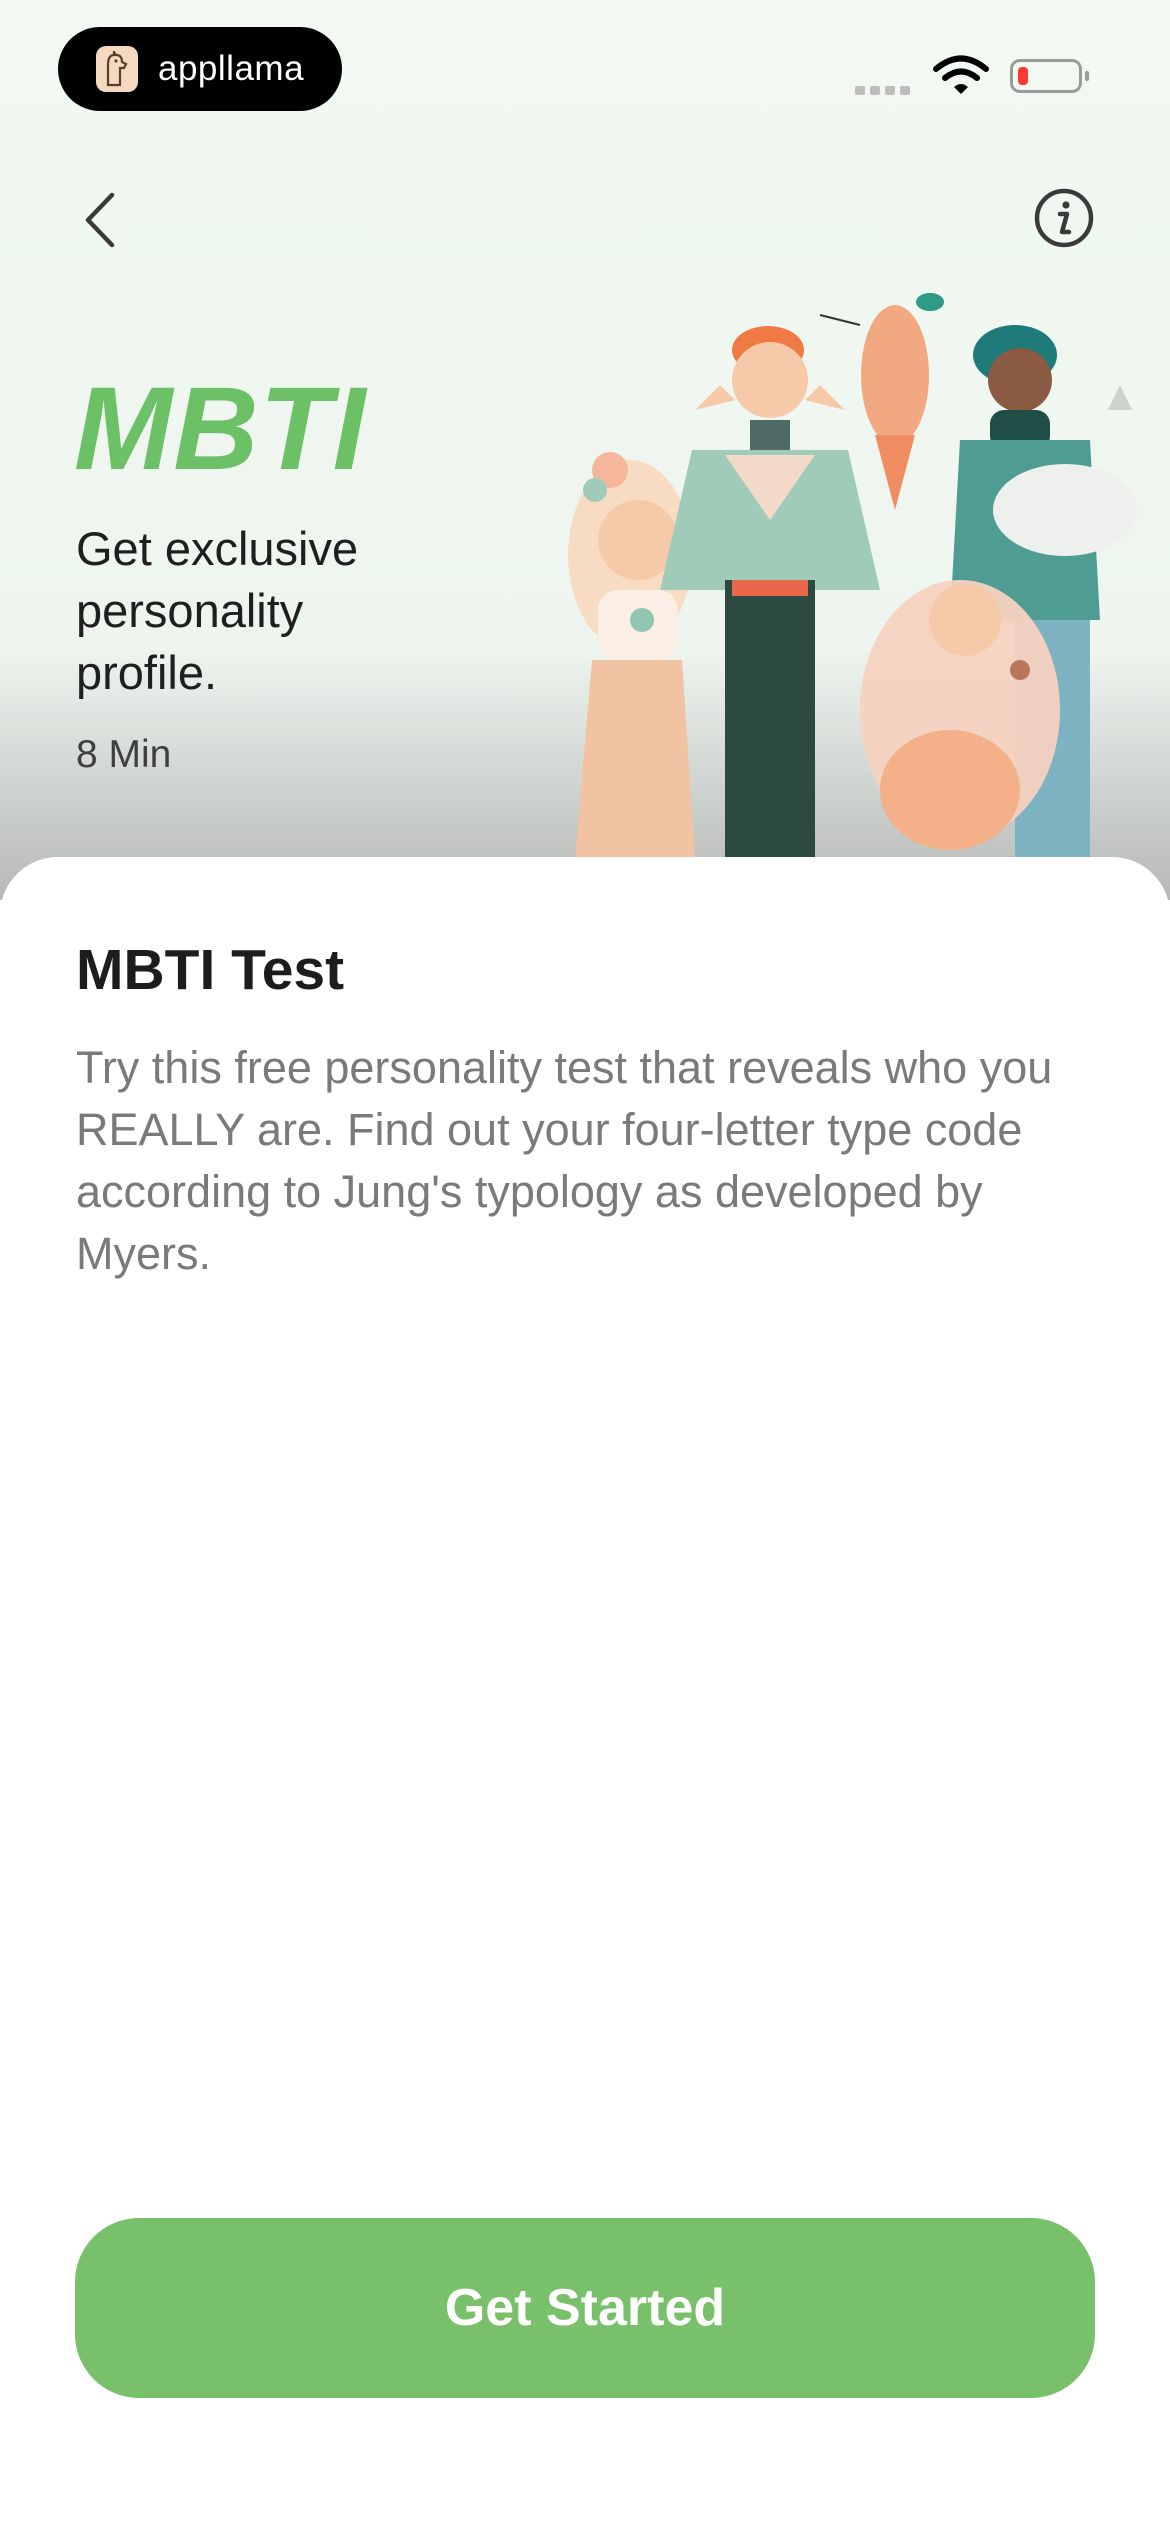  I want to click on group-of-characters-illustration, so click(852, 576).